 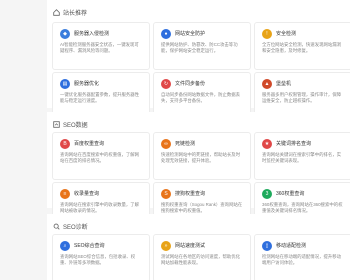 I want to click on tool-card: » 网站速度测试测试网站在各地区的访问速度，帮助优化网站加载性能表现。, so click(x=202, y=257).